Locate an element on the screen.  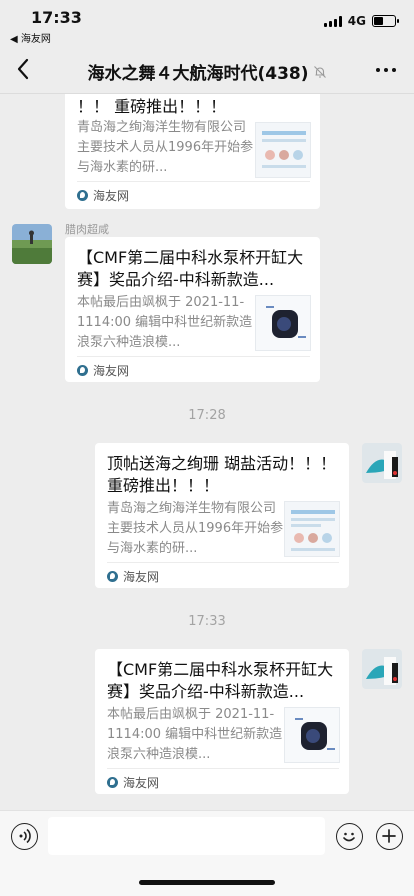
emoji-icon is located at coordinates (349, 836).